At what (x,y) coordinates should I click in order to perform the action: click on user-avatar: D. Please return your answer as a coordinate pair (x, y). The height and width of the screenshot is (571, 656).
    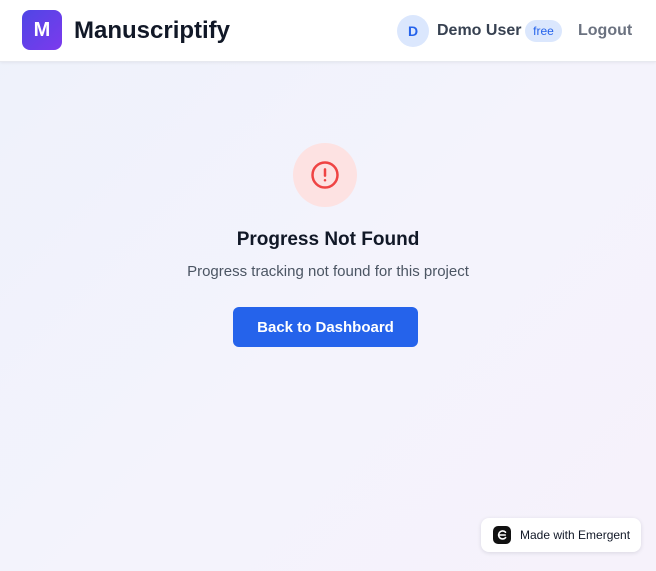
    Looking at the image, I should click on (413, 31).